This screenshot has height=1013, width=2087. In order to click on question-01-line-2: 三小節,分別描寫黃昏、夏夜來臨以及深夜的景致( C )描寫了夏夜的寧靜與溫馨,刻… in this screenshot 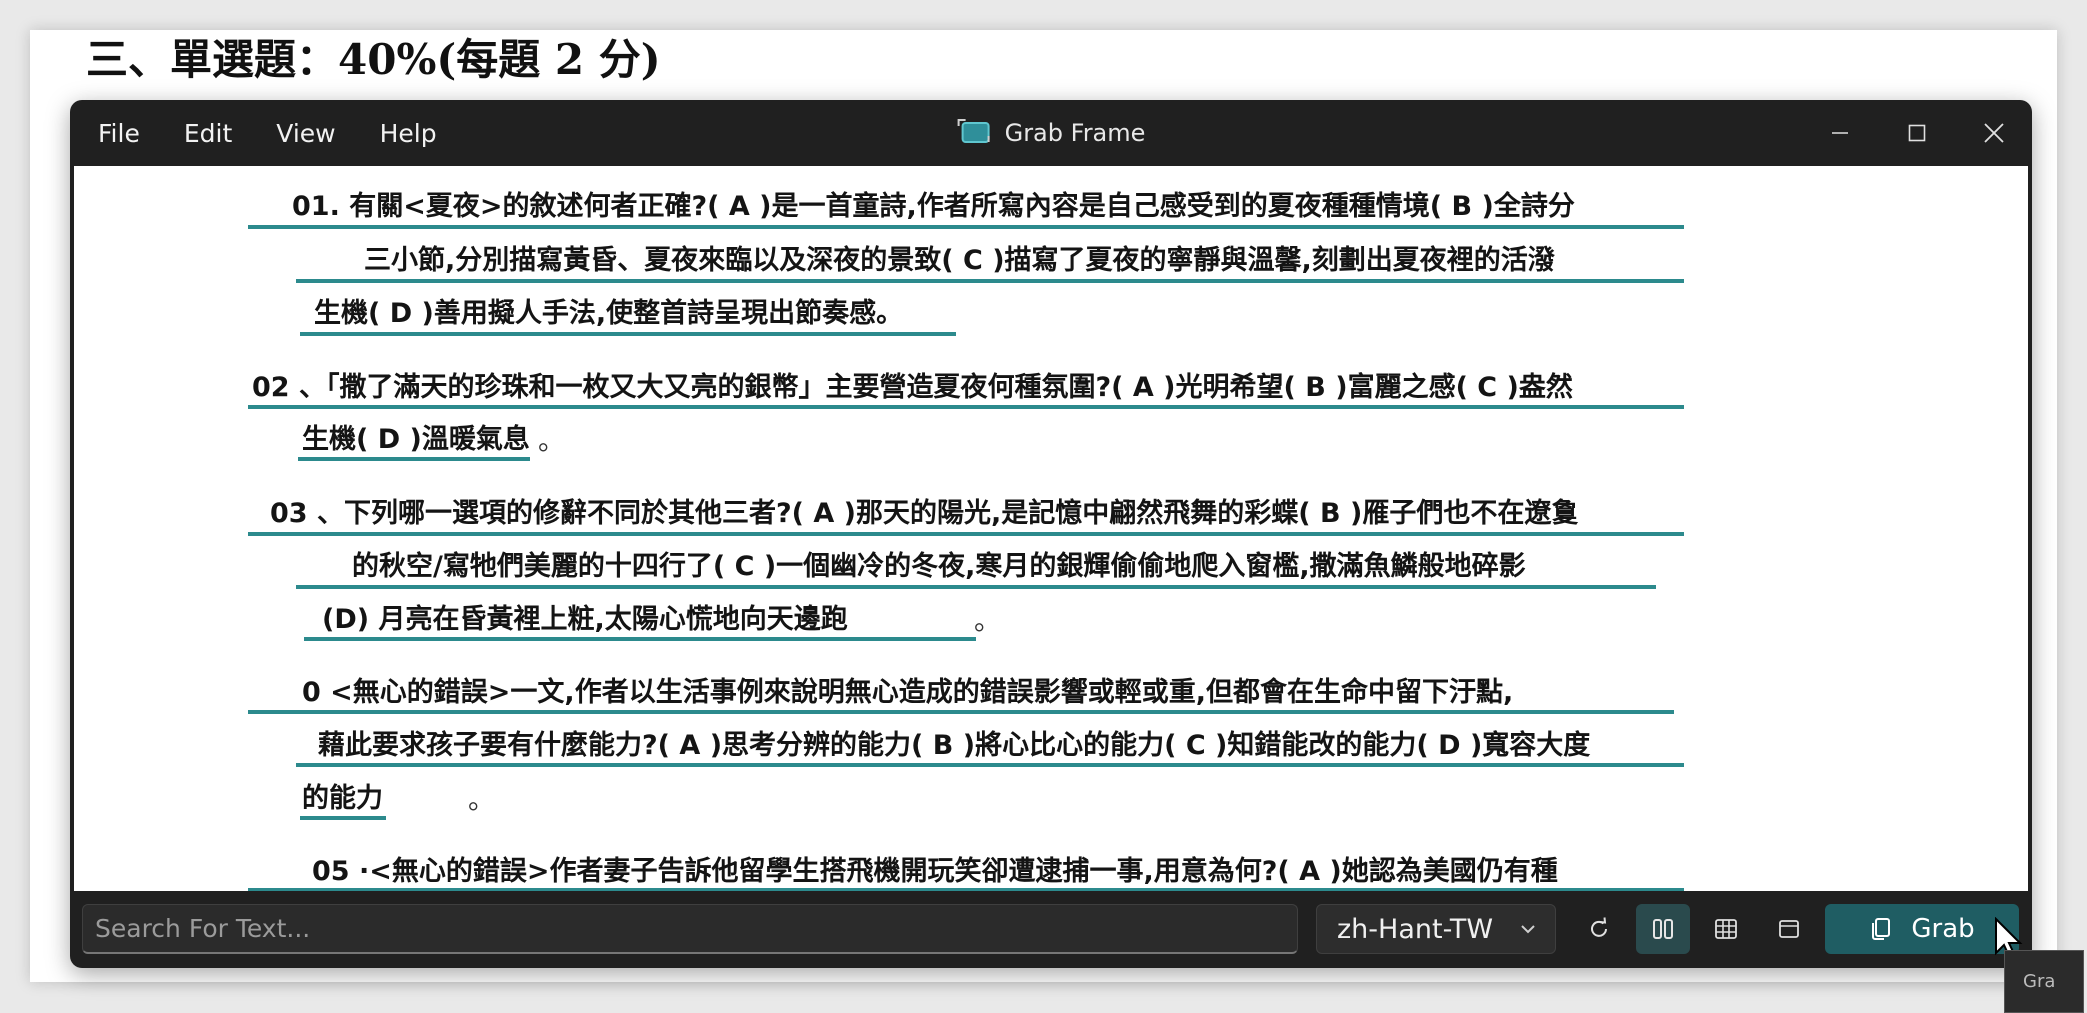, I will do `click(959, 260)`.